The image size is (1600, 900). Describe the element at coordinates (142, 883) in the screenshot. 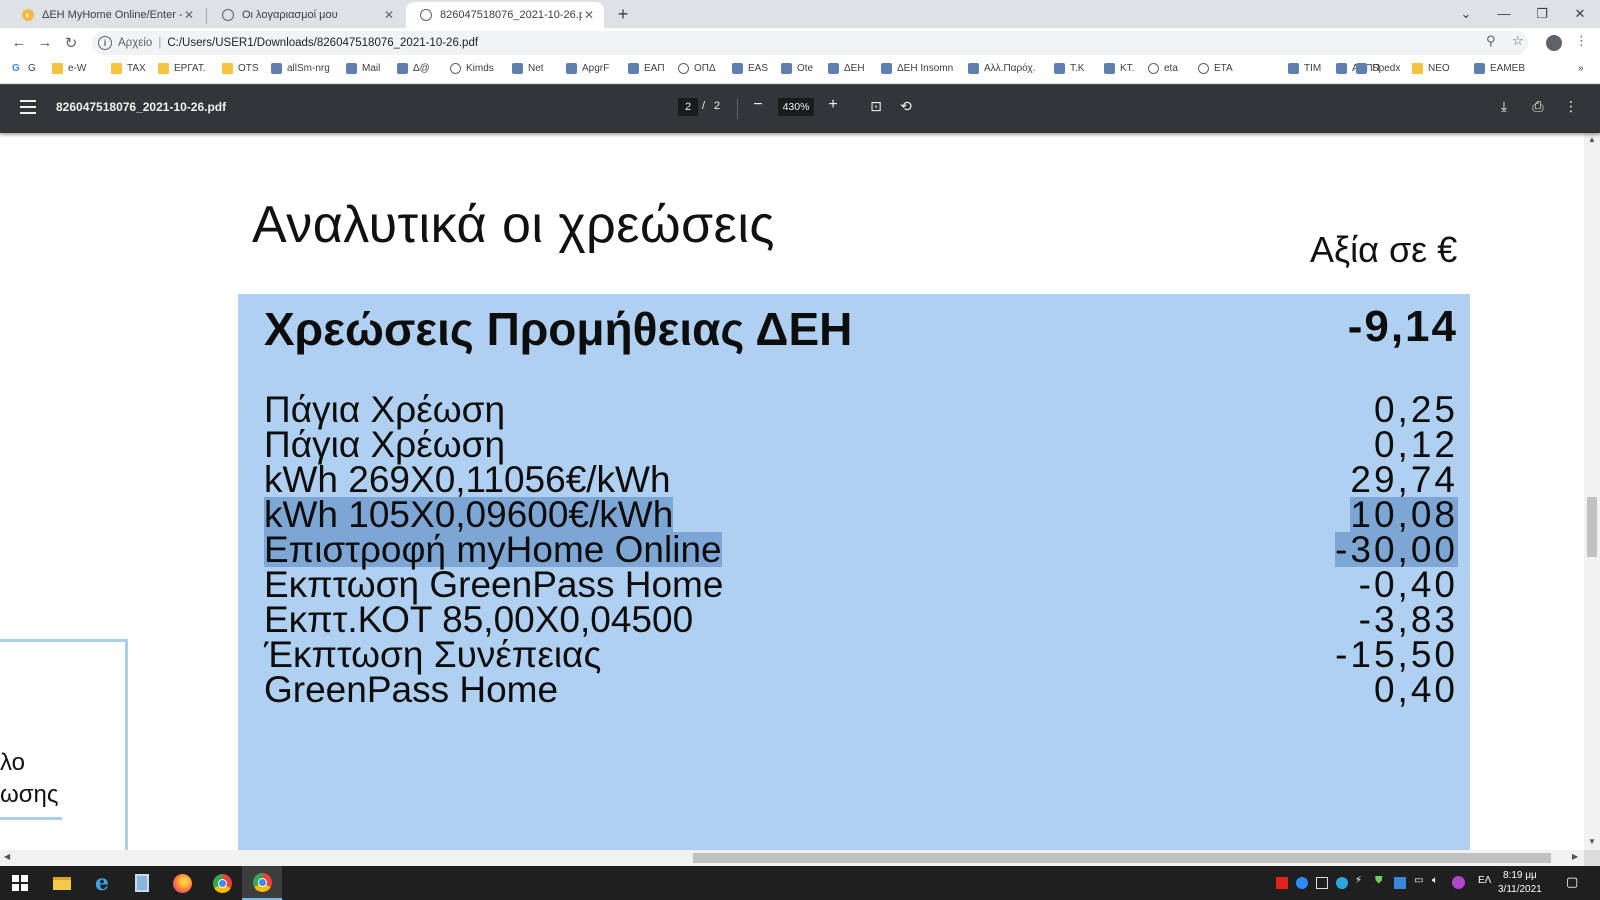

I see `calculator-icon` at that location.